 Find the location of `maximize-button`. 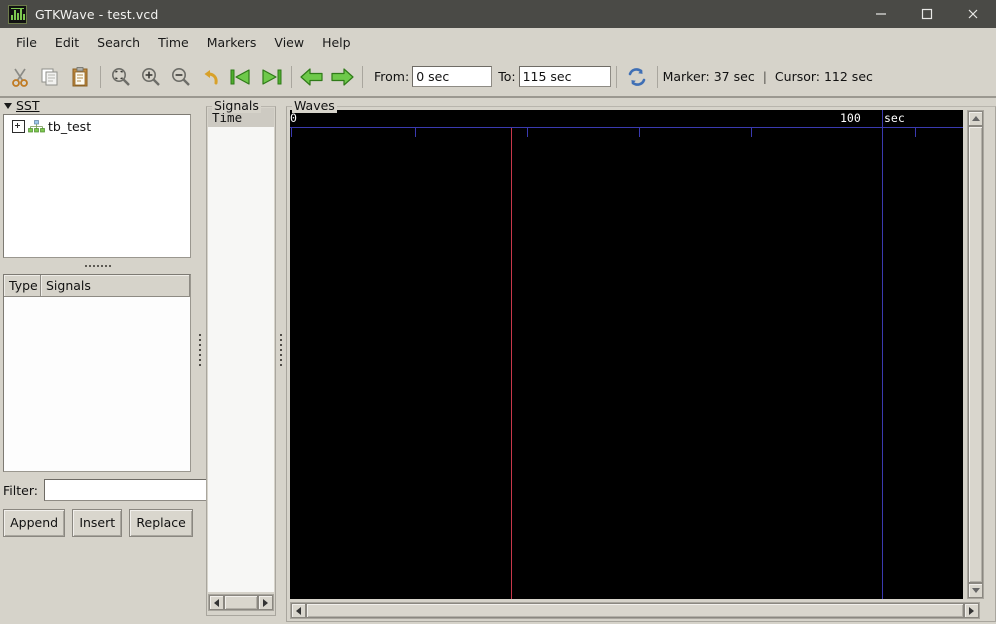

maximize-button is located at coordinates (927, 14).